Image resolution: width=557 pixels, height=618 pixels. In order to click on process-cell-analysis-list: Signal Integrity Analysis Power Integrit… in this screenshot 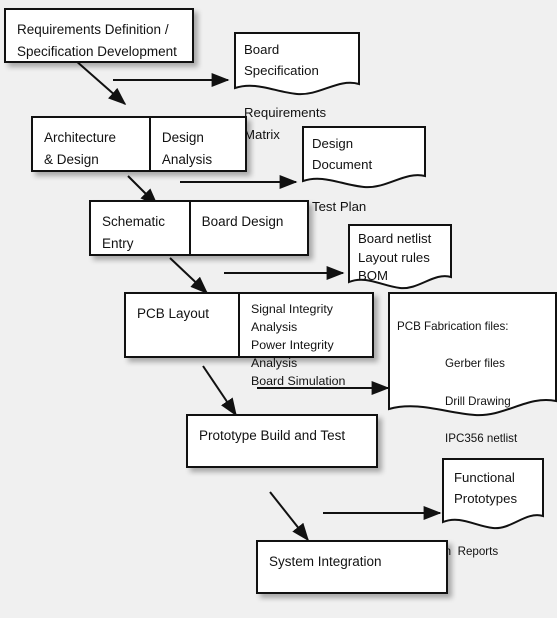, I will do `click(305, 341)`.